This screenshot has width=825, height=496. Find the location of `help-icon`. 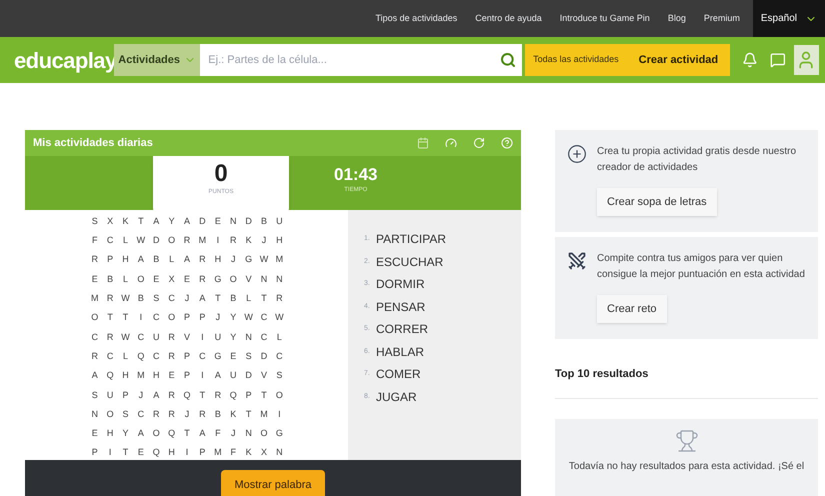

help-icon is located at coordinates (507, 143).